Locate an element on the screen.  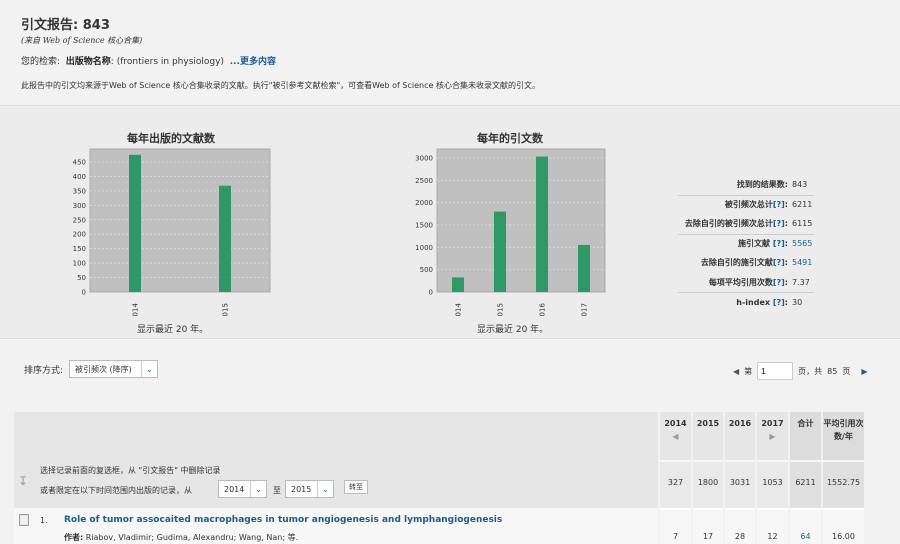
year-column: 合计 6211 64 is located at coordinates (805, 478).